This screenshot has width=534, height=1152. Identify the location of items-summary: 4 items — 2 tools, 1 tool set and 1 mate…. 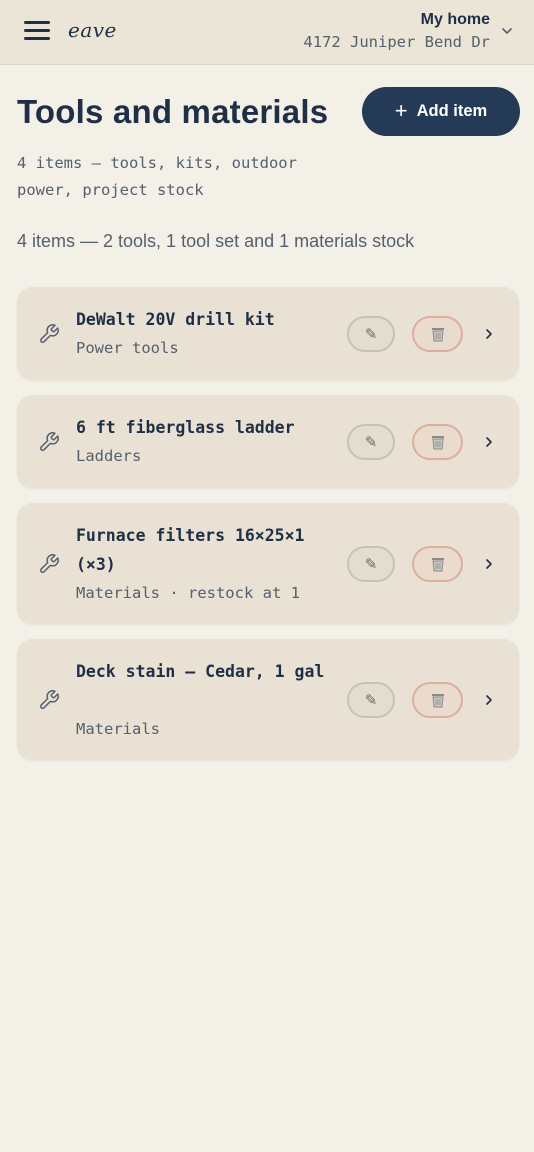
(216, 241).